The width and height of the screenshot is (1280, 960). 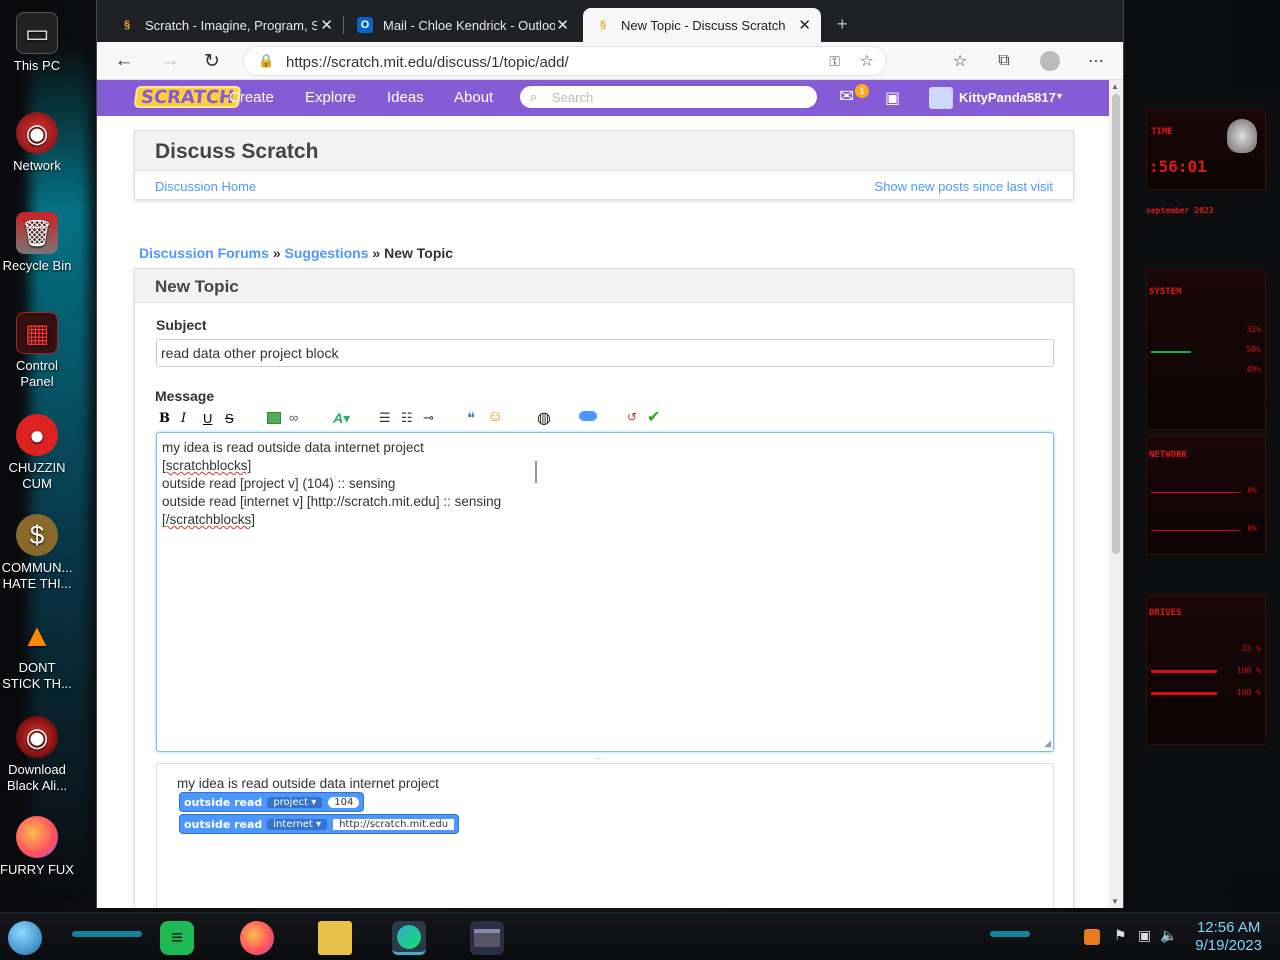 What do you see at coordinates (204, 253) in the screenshot?
I see `breadcrumb-forums-link: Discussion Forums` at bounding box center [204, 253].